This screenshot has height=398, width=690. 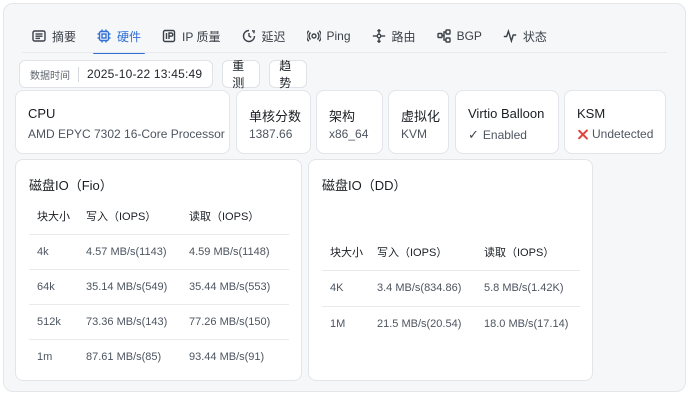 I want to click on ksm-title: KSM, so click(x=591, y=113).